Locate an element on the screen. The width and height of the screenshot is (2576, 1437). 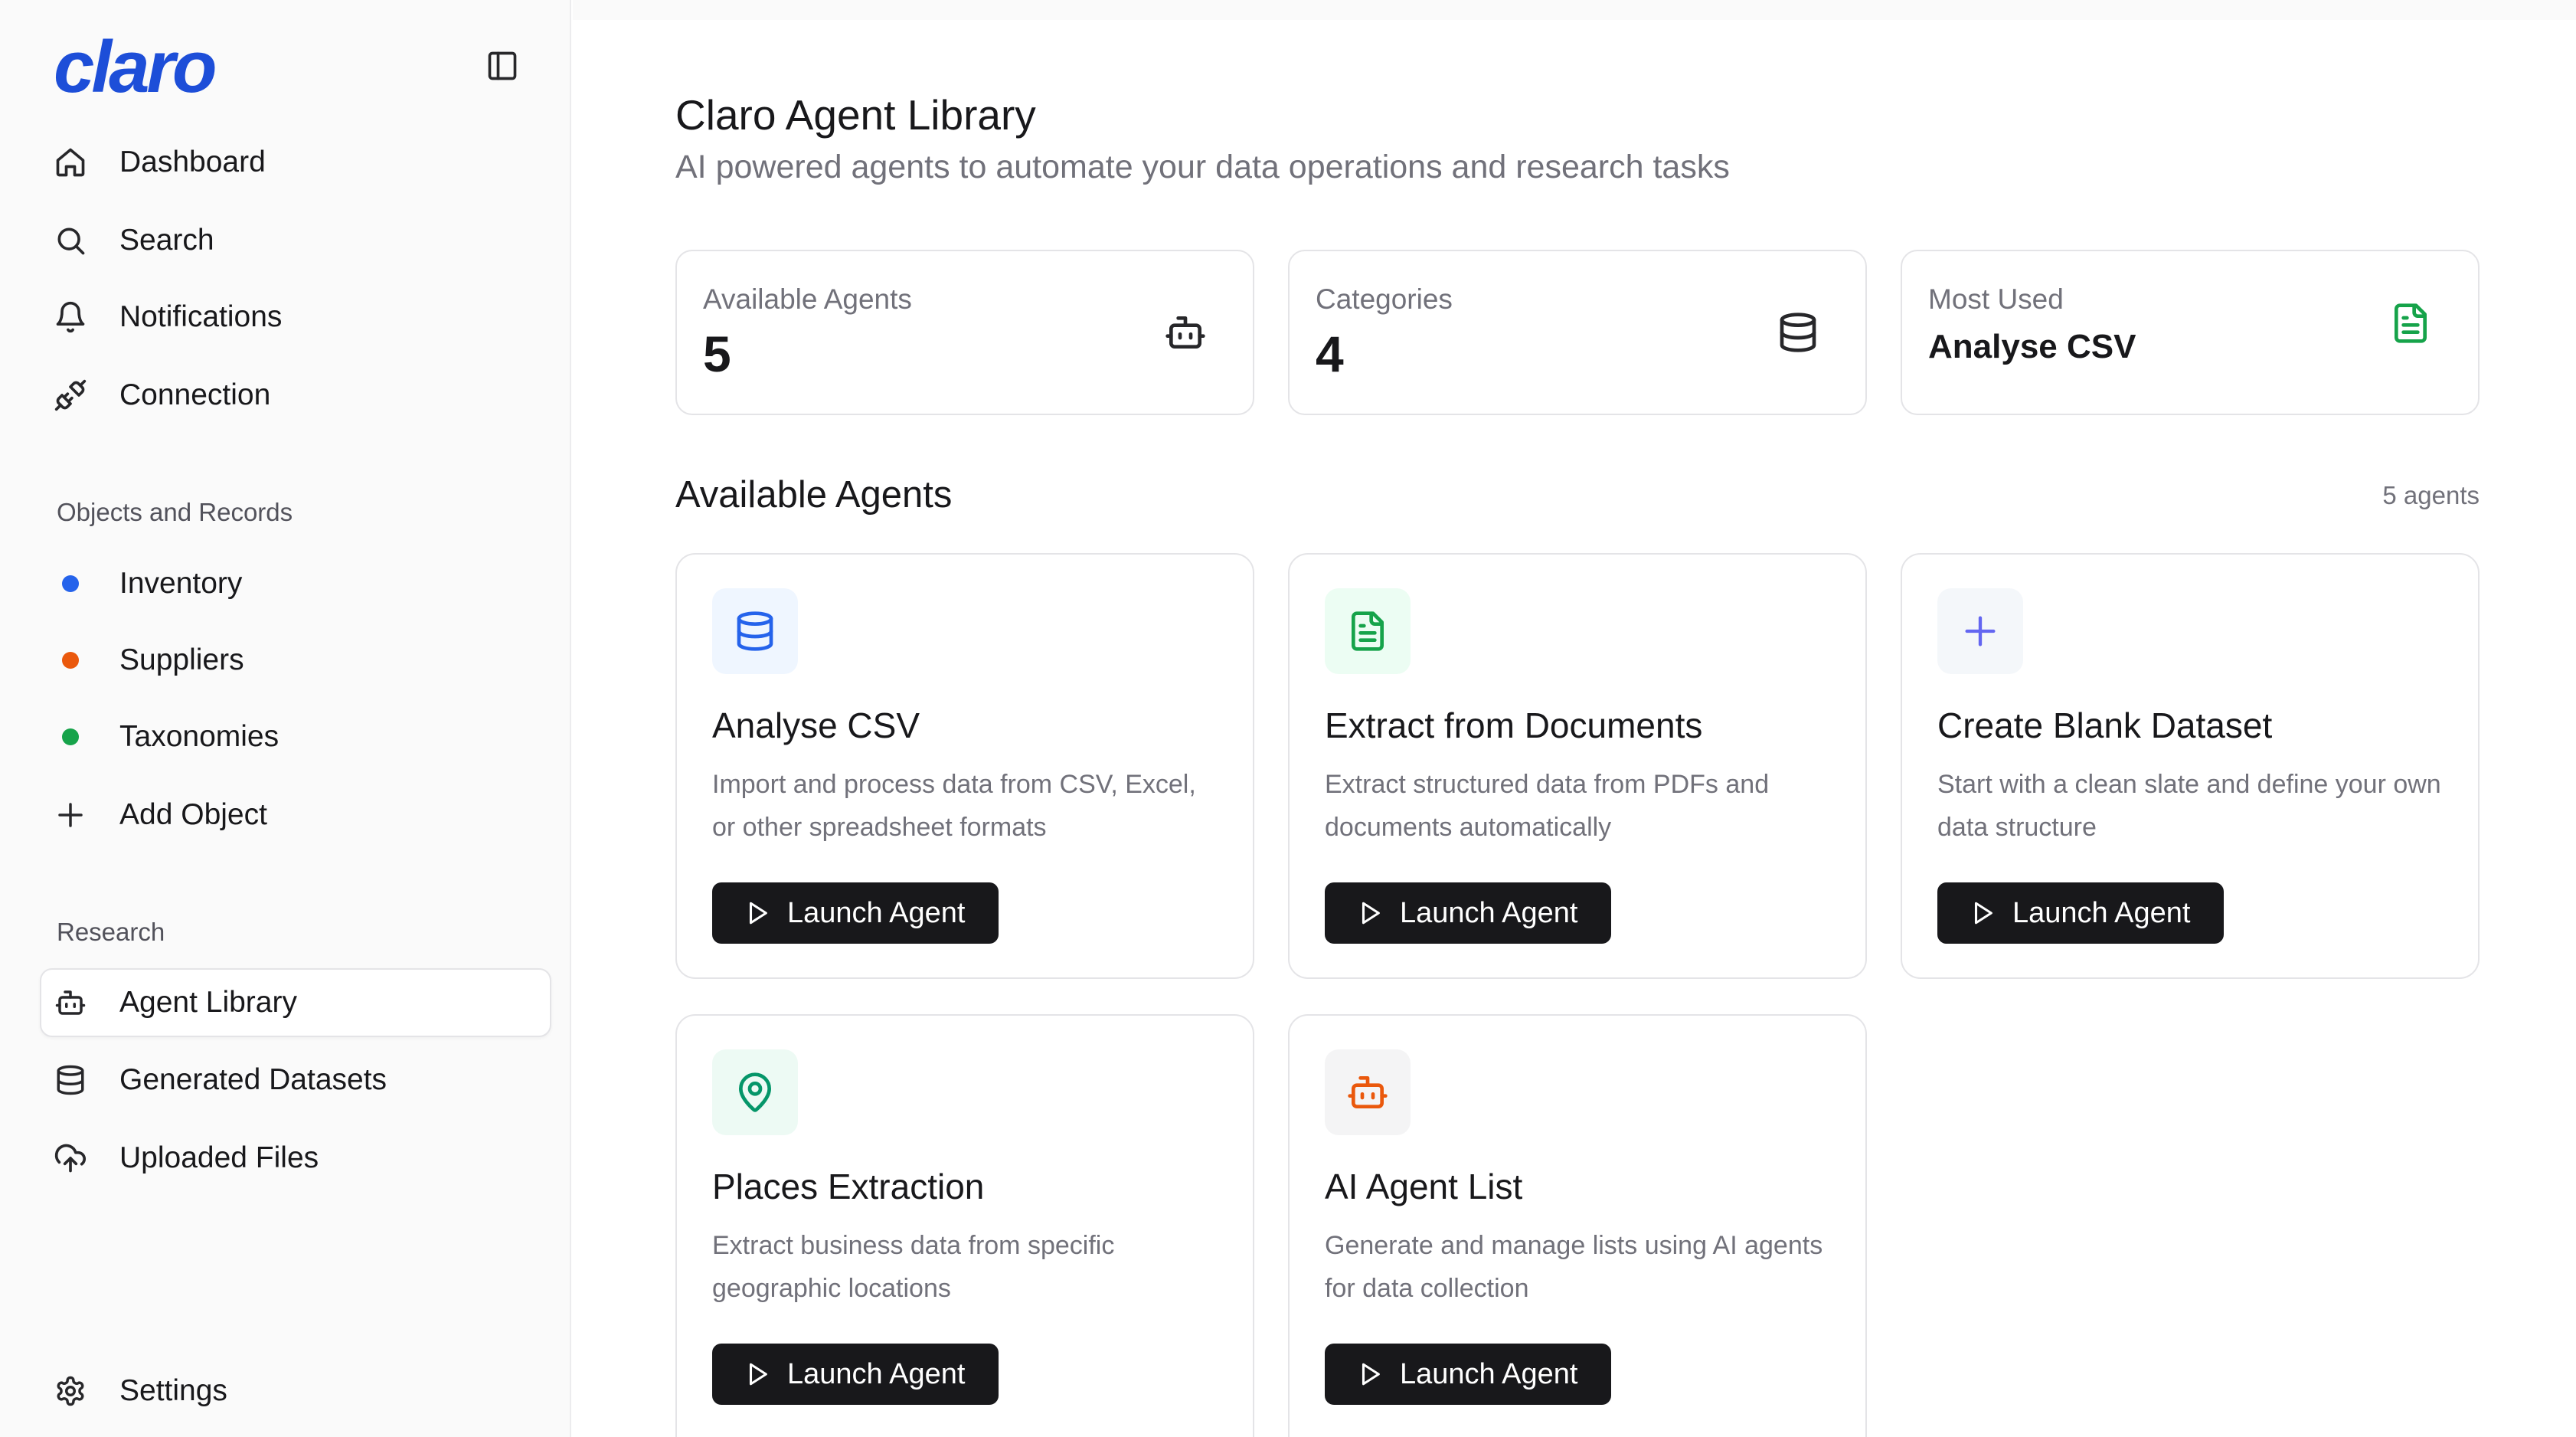
stat-card-most-used: Most Used Analyse CSV is located at coordinates (2190, 332).